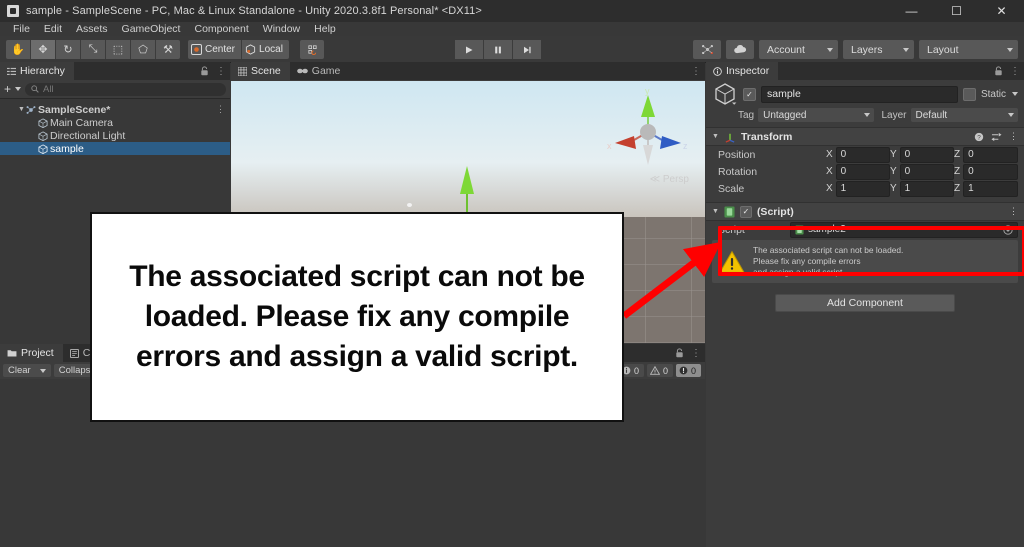 The width and height of the screenshot is (1024, 547). What do you see at coordinates (215, 49) in the screenshot?
I see `pivot-mode-button: Center` at bounding box center [215, 49].